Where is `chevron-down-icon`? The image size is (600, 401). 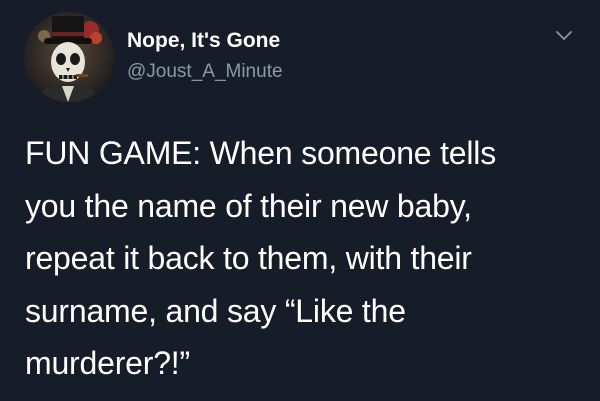
chevron-down-icon is located at coordinates (564, 36).